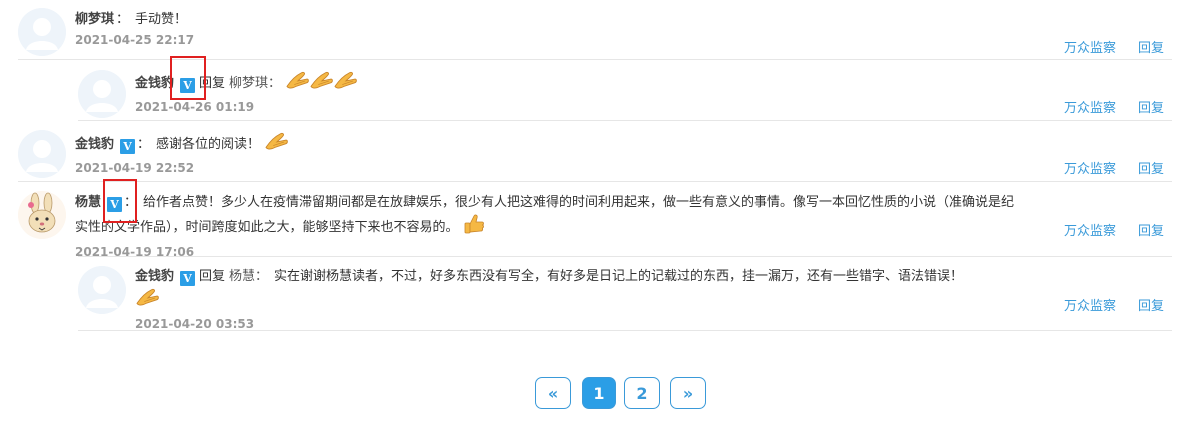  I want to click on rabbit-avatar-icon, so click(42, 215).